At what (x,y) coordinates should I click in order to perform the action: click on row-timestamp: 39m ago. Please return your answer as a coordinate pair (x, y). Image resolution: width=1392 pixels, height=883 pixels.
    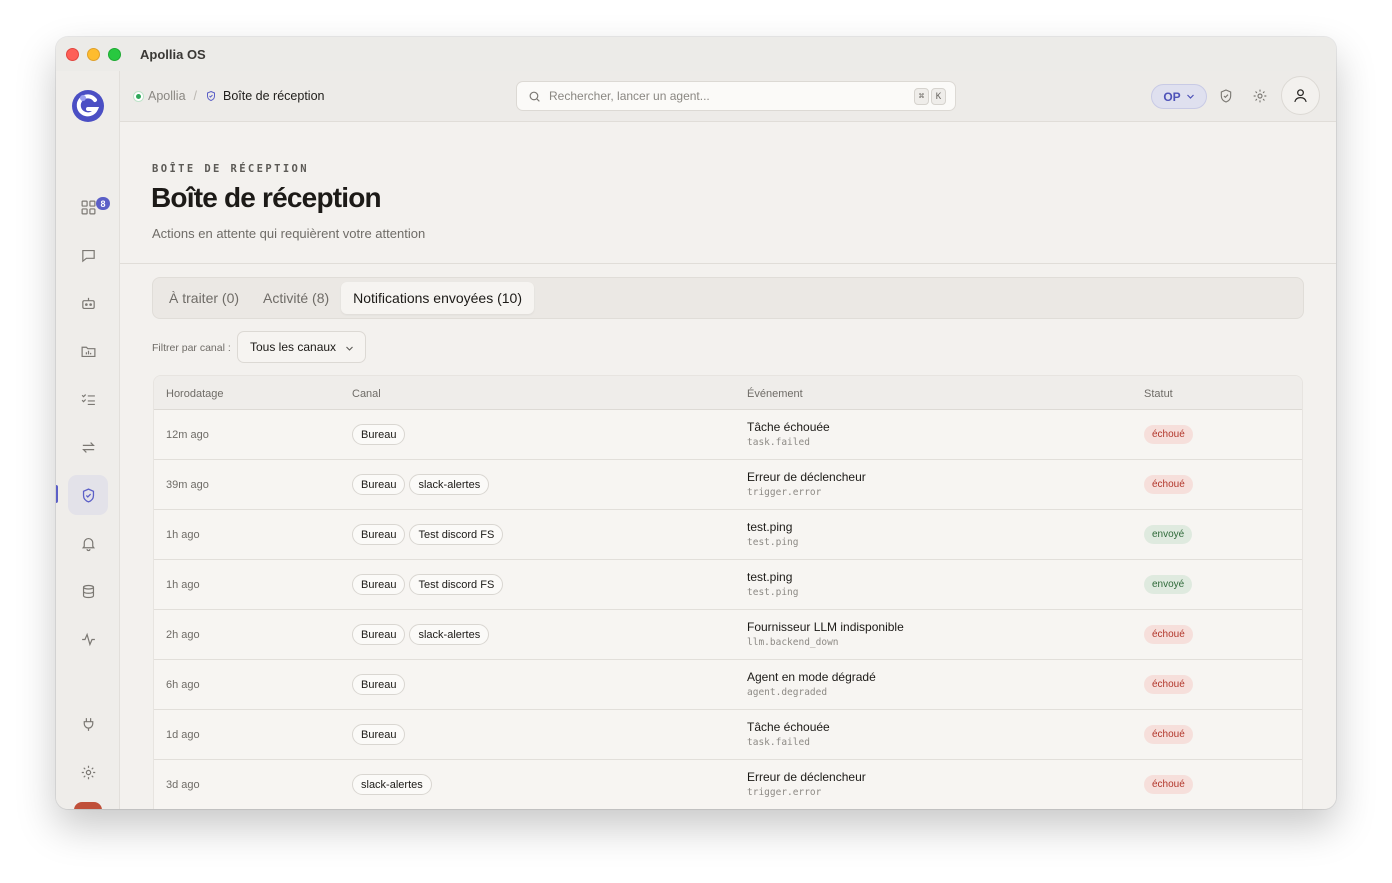
    Looking at the image, I should click on (187, 485).